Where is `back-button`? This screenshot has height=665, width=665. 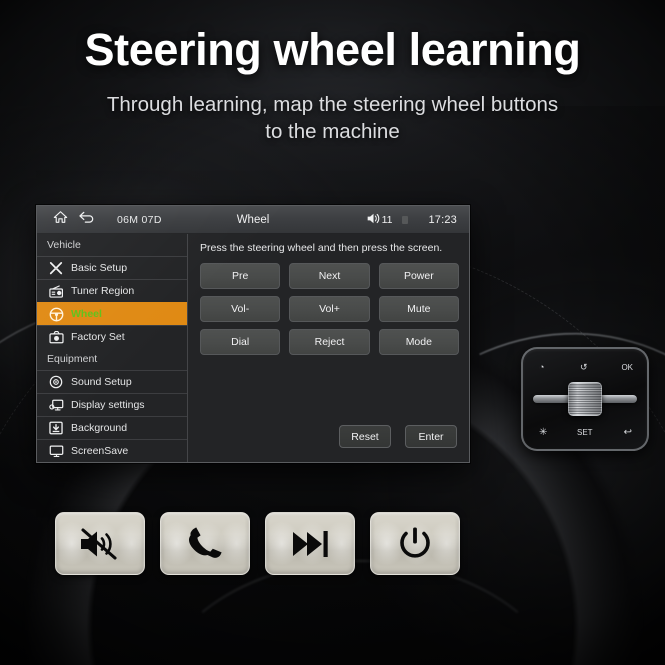
back-button is located at coordinates (86, 219).